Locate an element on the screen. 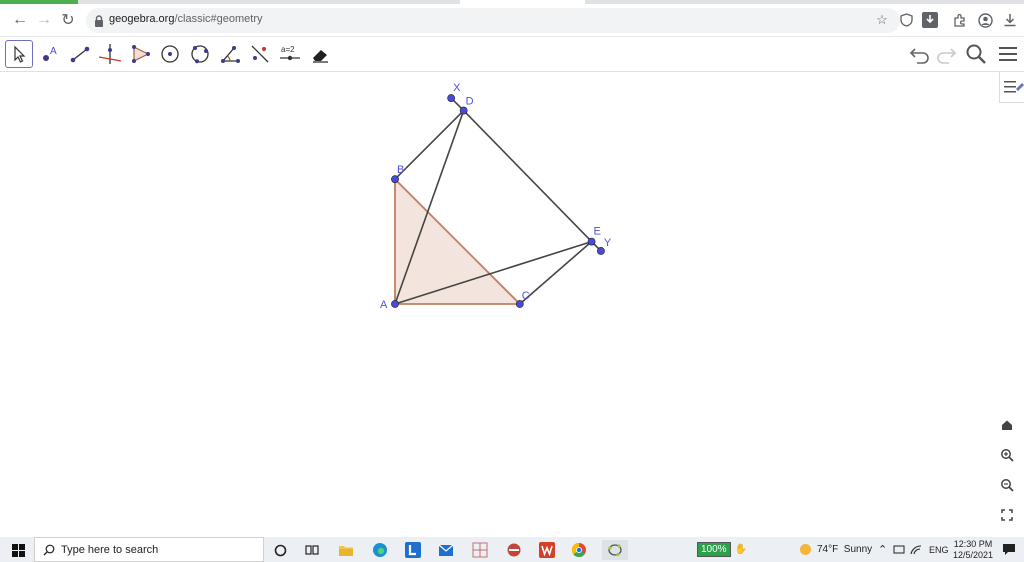  zoom-out-button is located at coordinates (1007, 485).